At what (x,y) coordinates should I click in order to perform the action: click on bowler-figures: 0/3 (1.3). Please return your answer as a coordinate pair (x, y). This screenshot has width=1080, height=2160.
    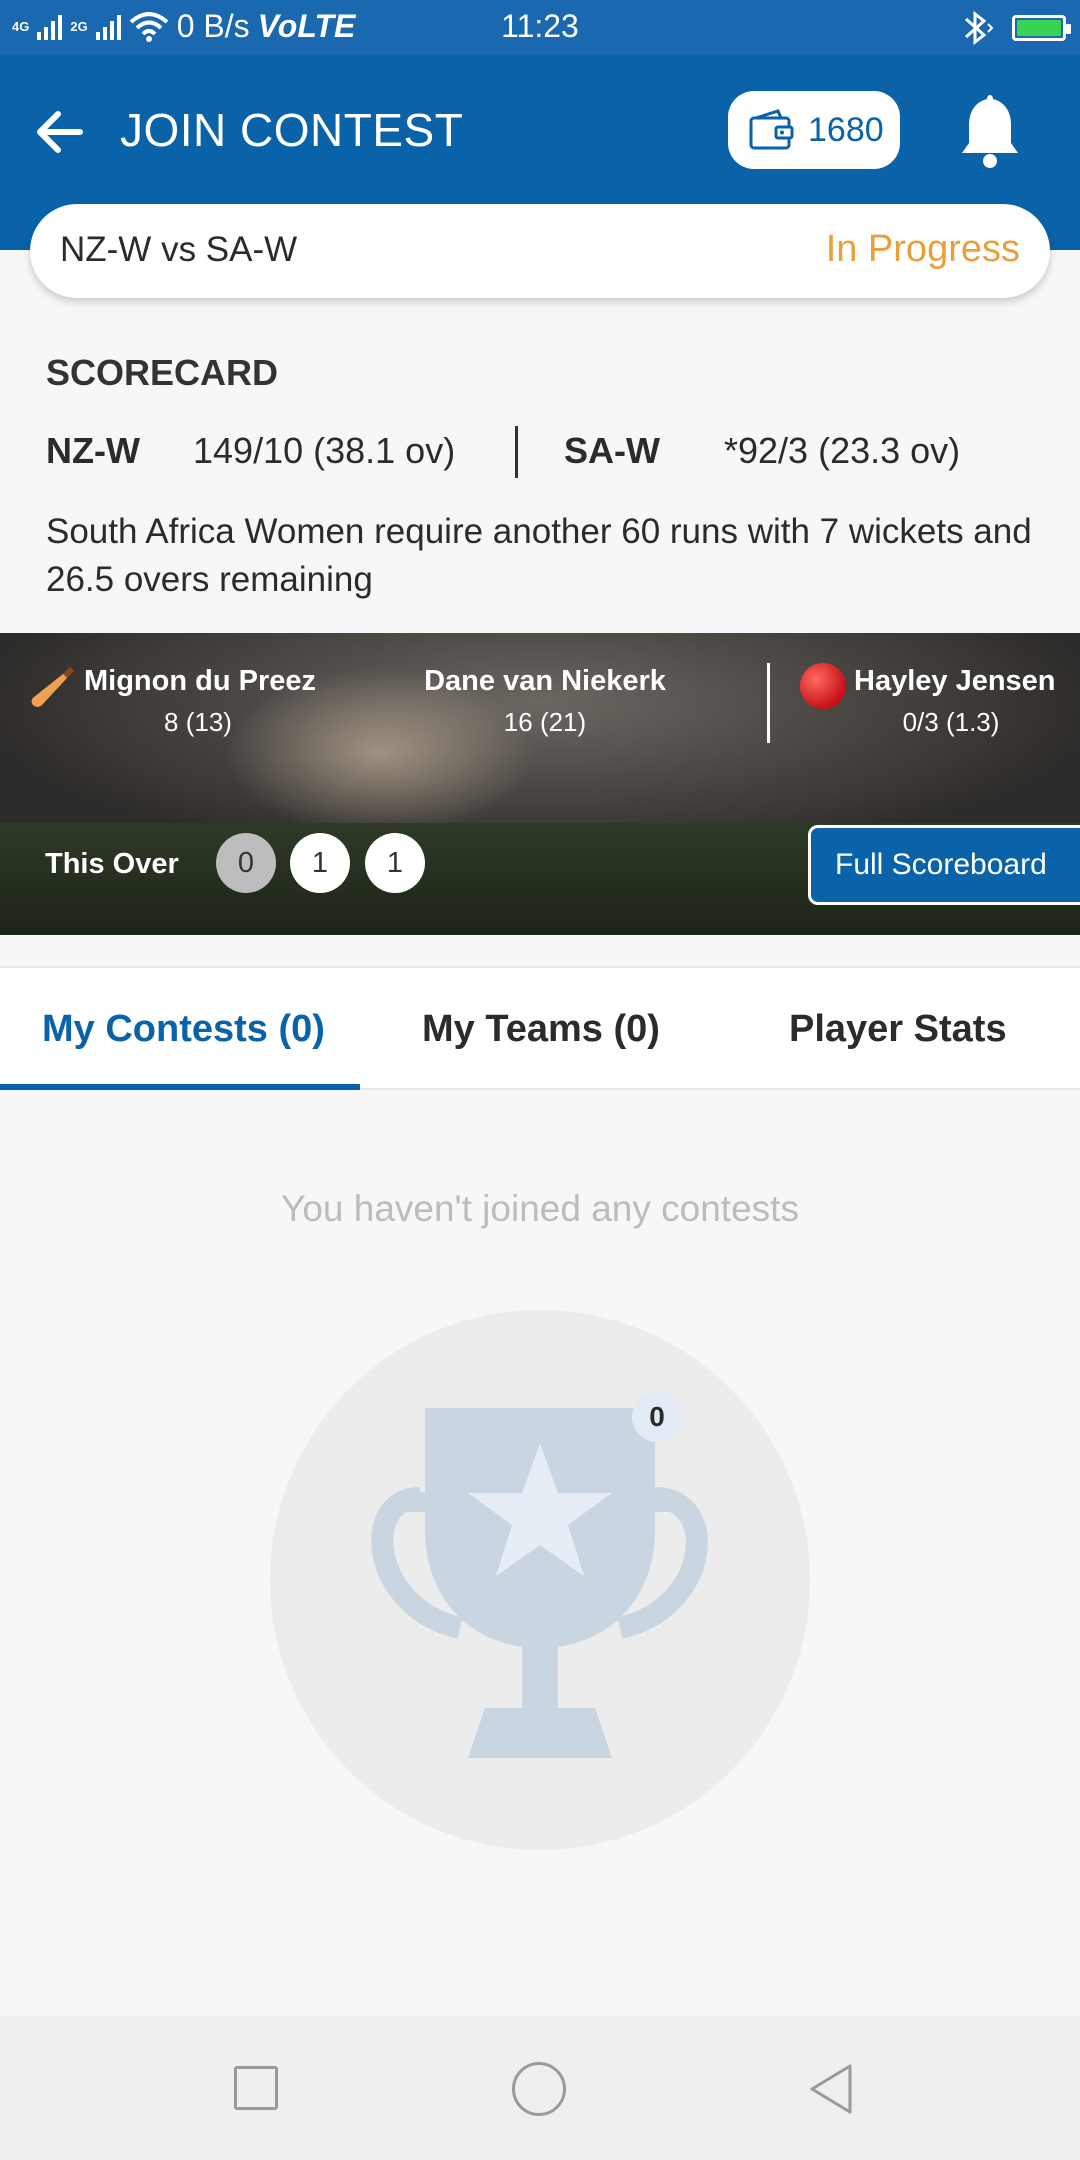
    Looking at the image, I should click on (951, 722).